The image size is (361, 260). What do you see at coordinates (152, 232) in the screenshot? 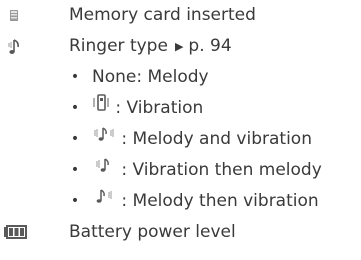
I see `battery-label: Battery power level` at bounding box center [152, 232].